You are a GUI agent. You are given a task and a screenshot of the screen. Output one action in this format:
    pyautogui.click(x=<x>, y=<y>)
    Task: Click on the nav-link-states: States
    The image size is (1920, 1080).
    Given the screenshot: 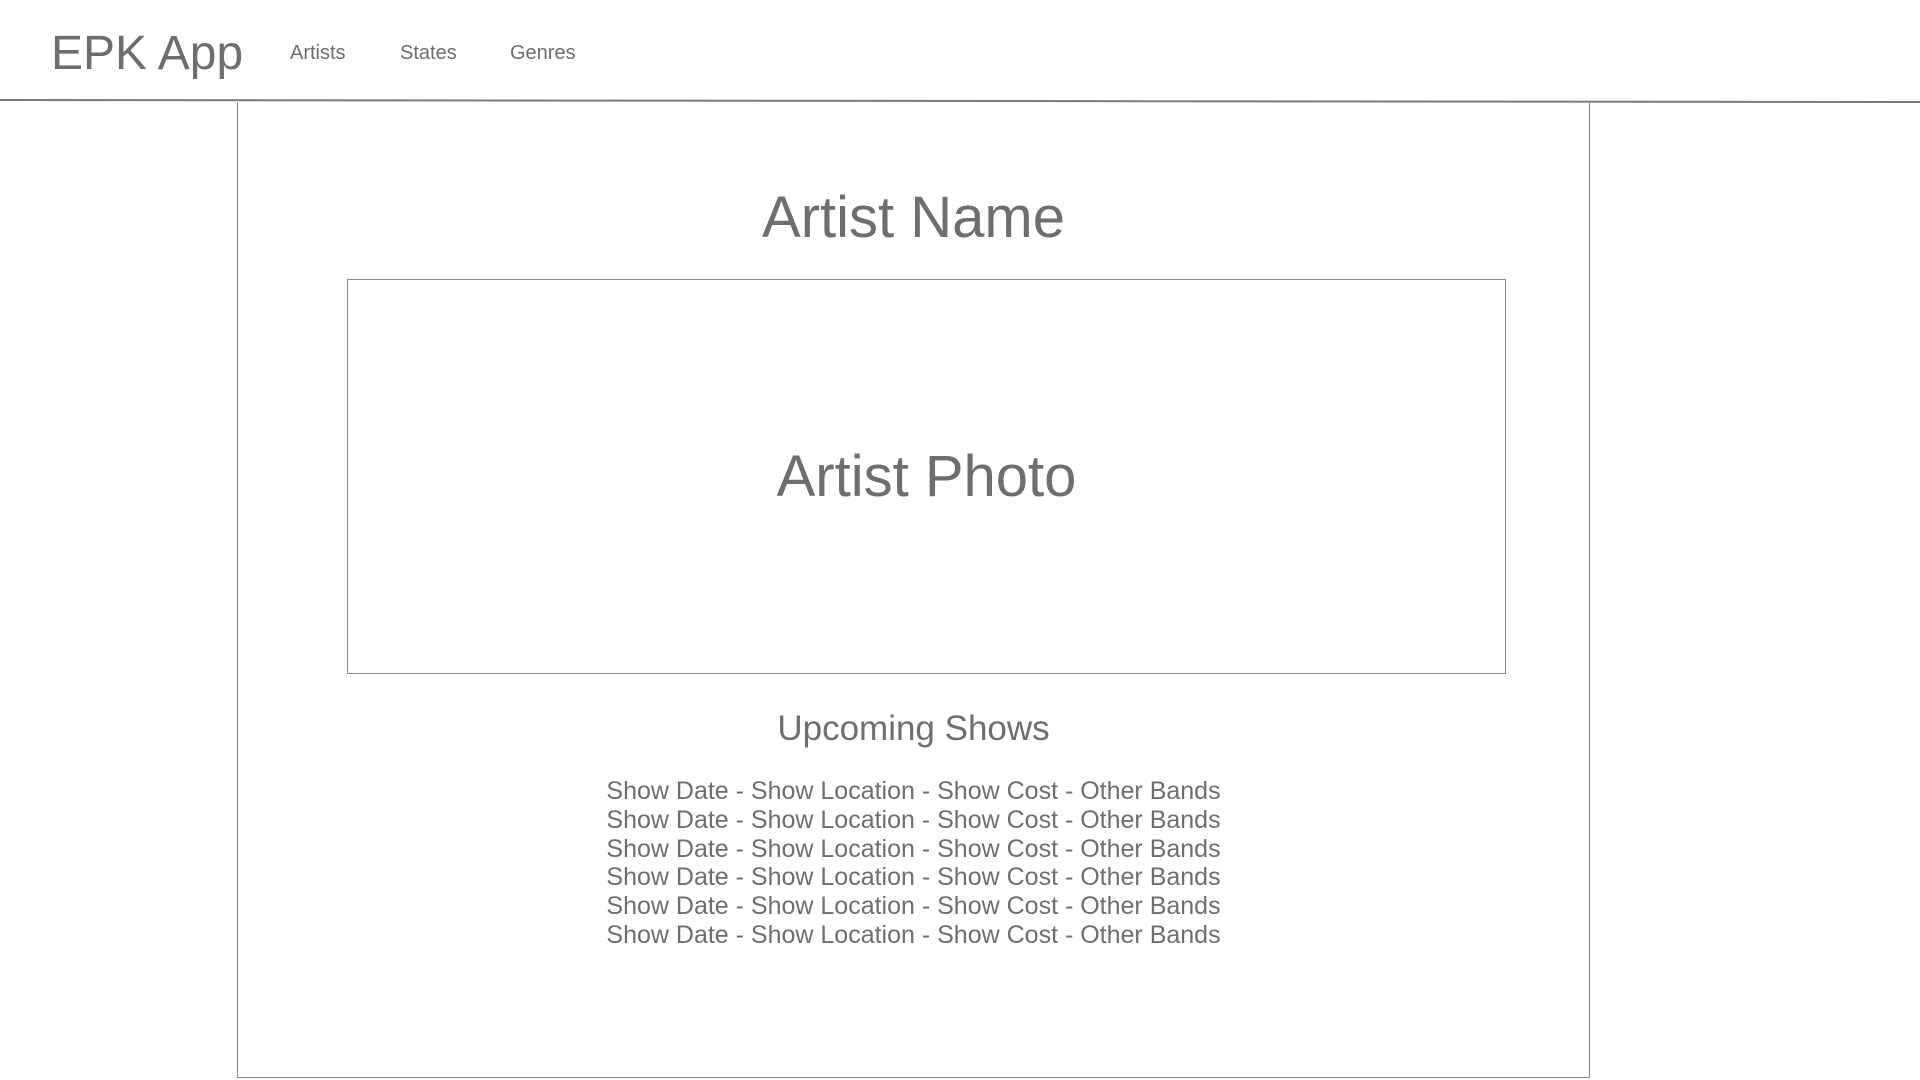 What is the action you would take?
    pyautogui.click(x=428, y=53)
    